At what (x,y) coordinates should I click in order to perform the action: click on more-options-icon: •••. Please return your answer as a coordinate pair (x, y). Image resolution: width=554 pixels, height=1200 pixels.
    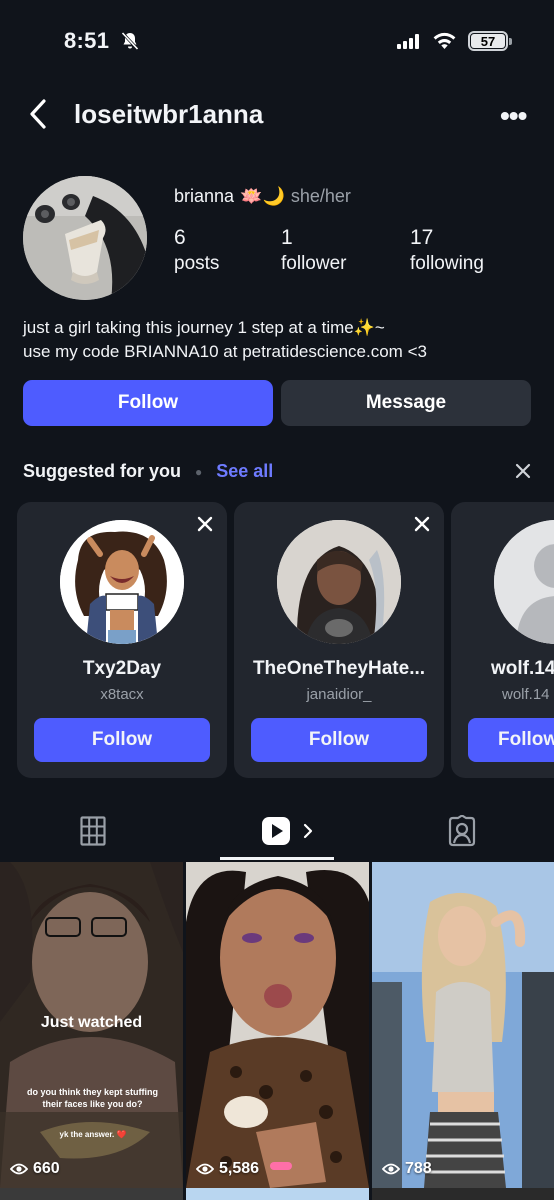
    Looking at the image, I should click on (513, 116).